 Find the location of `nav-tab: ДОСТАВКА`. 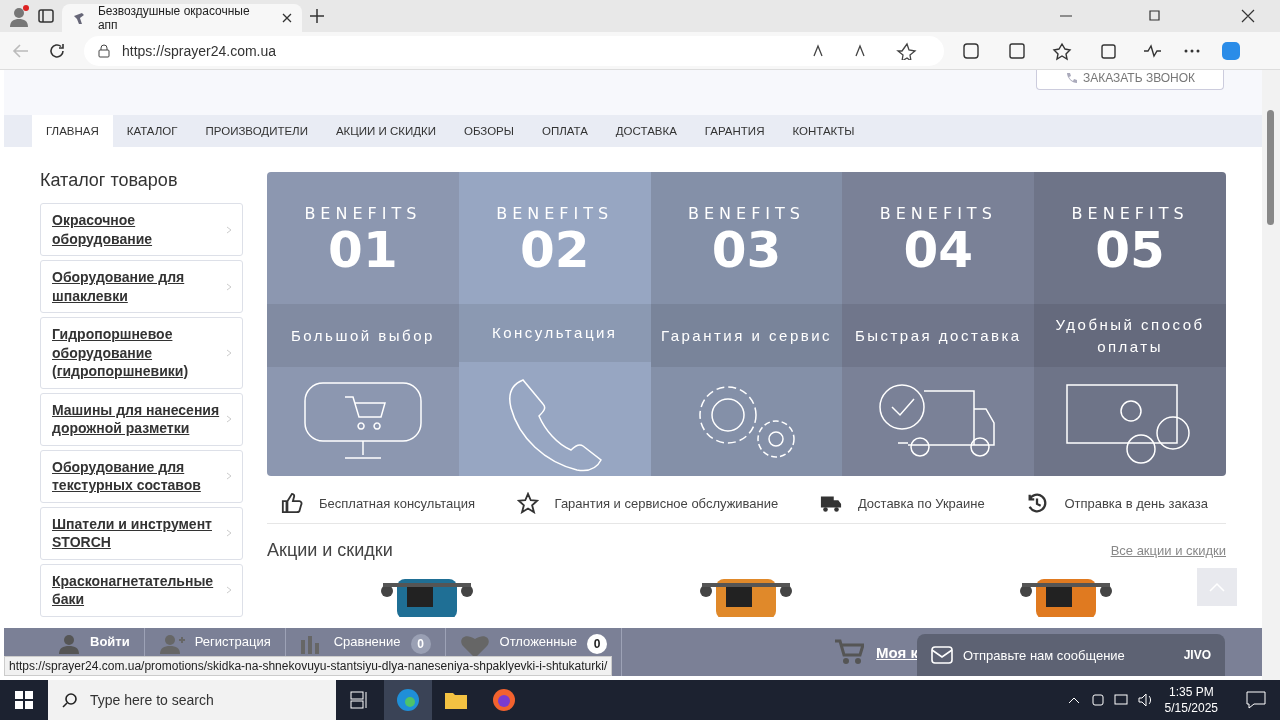

nav-tab: ДОСТАВКА is located at coordinates (646, 131).